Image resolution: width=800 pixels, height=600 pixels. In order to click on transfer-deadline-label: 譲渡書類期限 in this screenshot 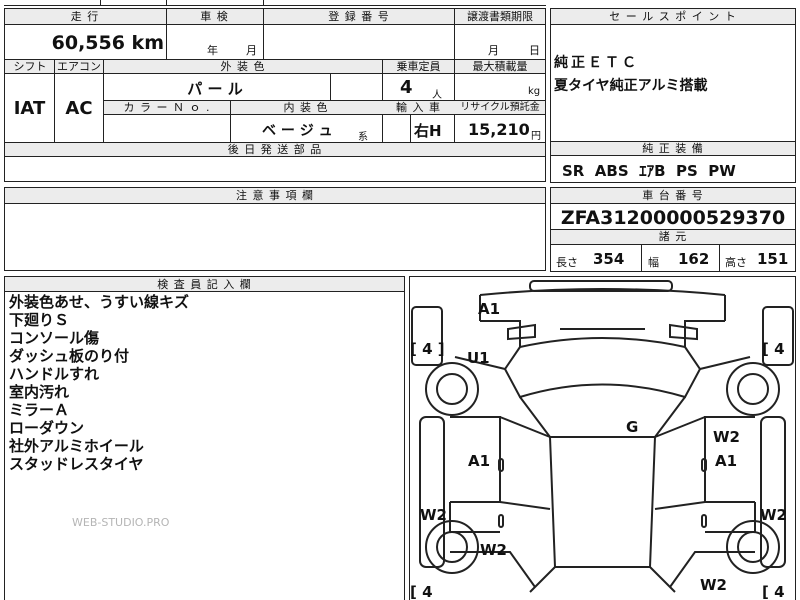, I will do `click(500, 16)`.